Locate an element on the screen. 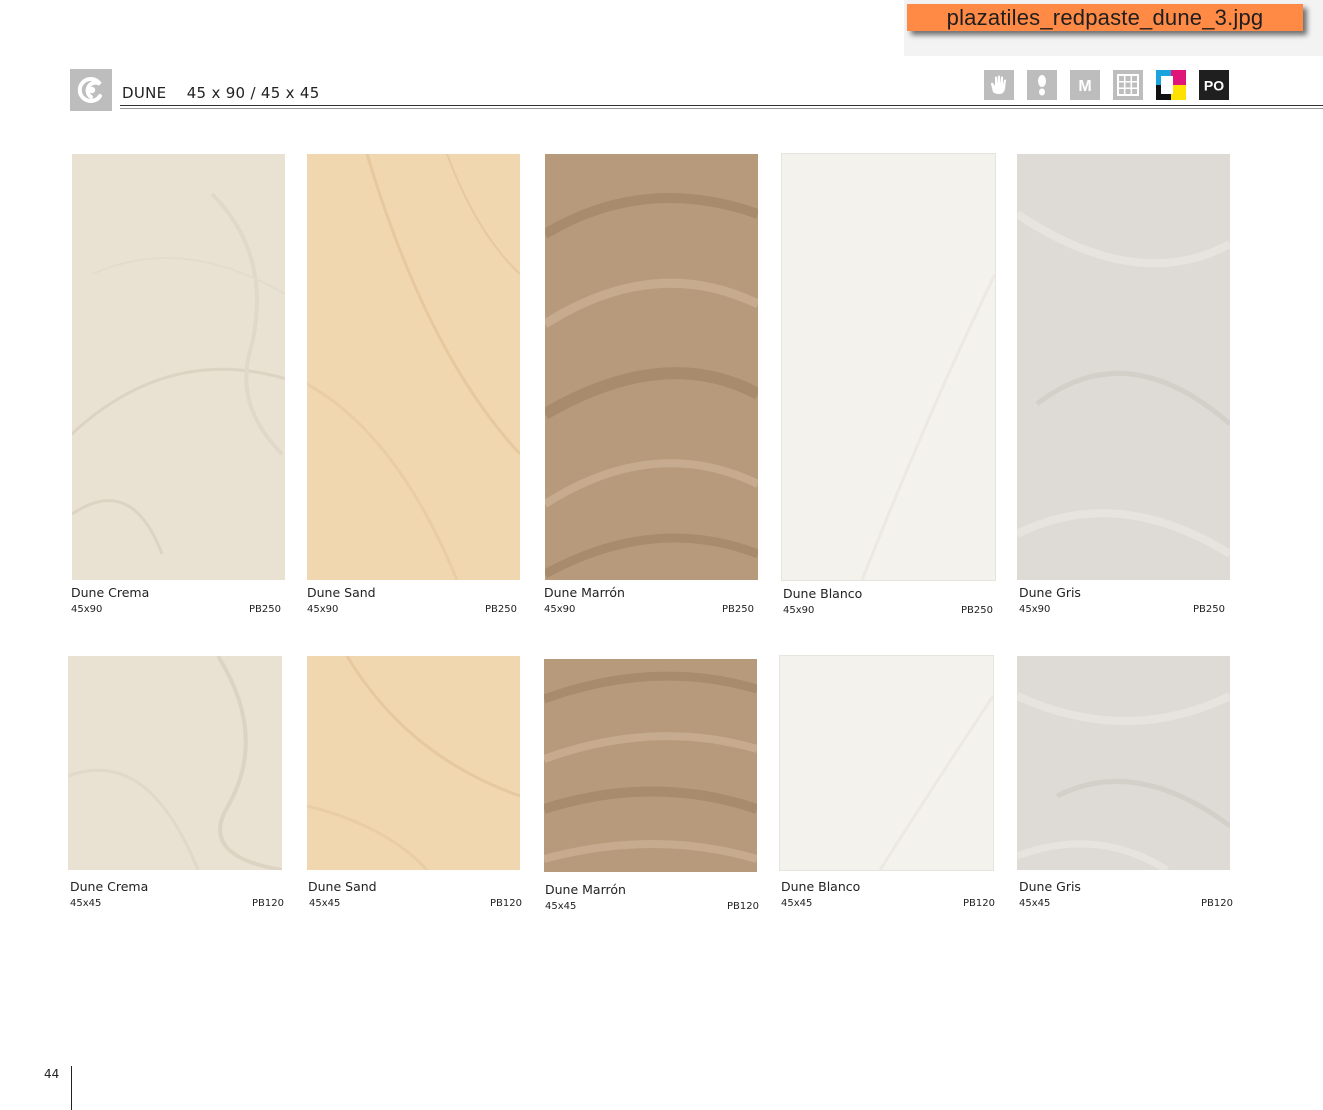  file-banner: plazatiles_redpaste_dune_3.jpg is located at coordinates (1105, 17).